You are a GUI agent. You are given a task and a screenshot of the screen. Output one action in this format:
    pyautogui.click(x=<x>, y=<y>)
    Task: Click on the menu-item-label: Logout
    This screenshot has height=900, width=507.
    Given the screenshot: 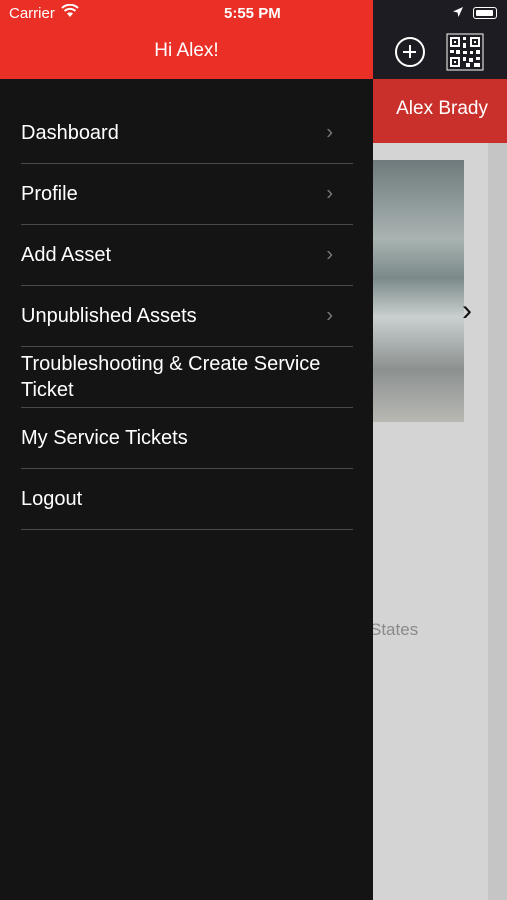 What is the action you would take?
    pyautogui.click(x=52, y=499)
    